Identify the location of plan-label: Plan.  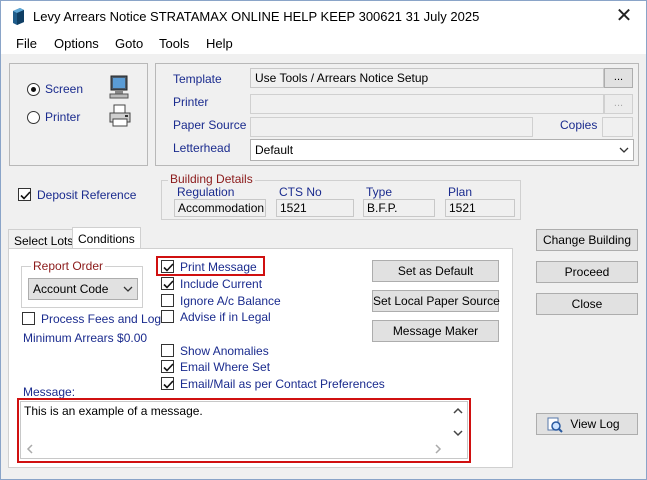
(460, 192).